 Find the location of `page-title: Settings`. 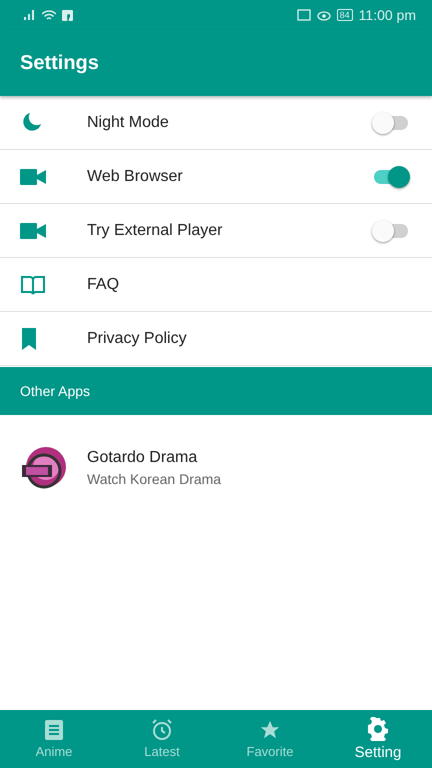

page-title: Settings is located at coordinates (59, 63).